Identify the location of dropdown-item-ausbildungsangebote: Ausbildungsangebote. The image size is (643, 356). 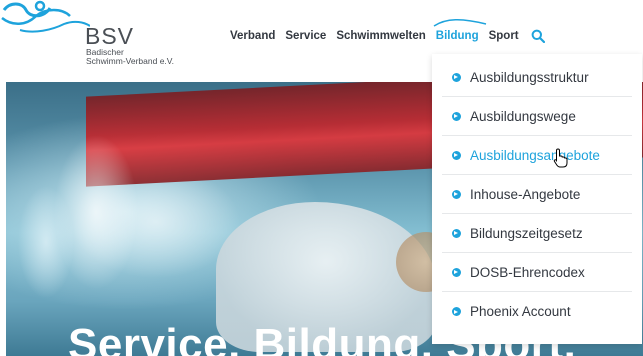
(537, 155).